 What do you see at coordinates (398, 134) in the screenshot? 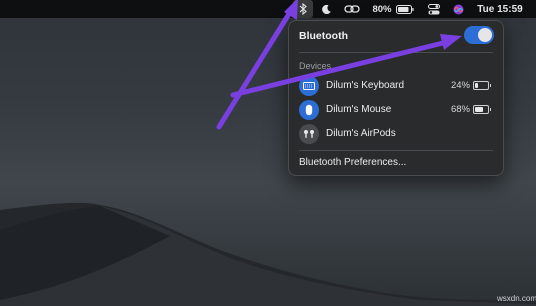
I see `device-row-airpods: Dilum's AirPods` at bounding box center [398, 134].